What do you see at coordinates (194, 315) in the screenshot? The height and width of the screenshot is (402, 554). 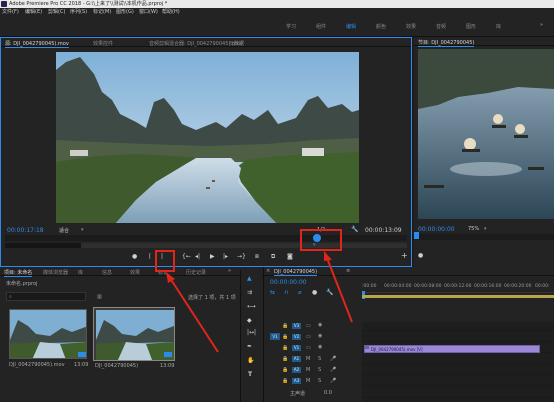 I see `arrow-to-mark-out` at bounding box center [194, 315].